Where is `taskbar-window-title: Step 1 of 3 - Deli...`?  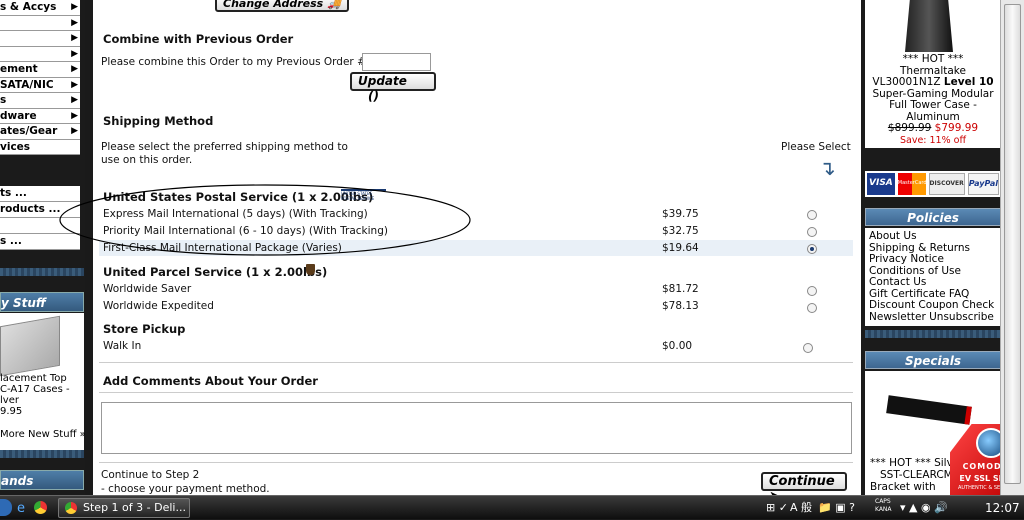
taskbar-window-title: Step 1 of 3 - Deli... is located at coordinates (134, 507).